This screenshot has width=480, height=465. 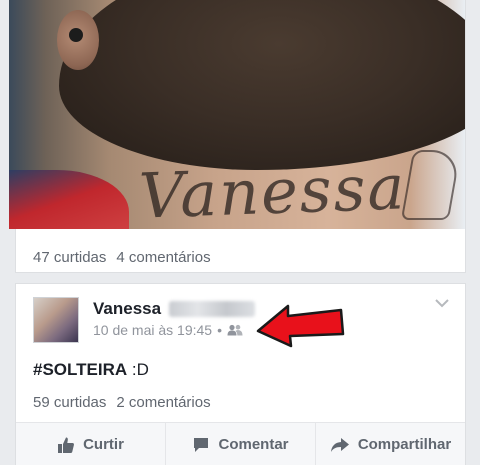 What do you see at coordinates (253, 444) in the screenshot?
I see `comment-button-label: Comentar` at bounding box center [253, 444].